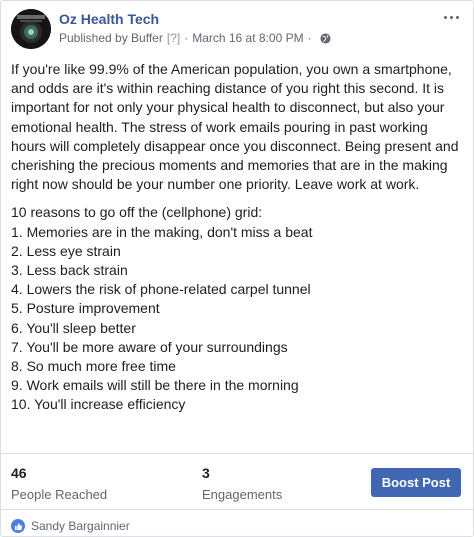 The width and height of the screenshot is (474, 537). I want to click on reactions-divider, so click(237, 509).